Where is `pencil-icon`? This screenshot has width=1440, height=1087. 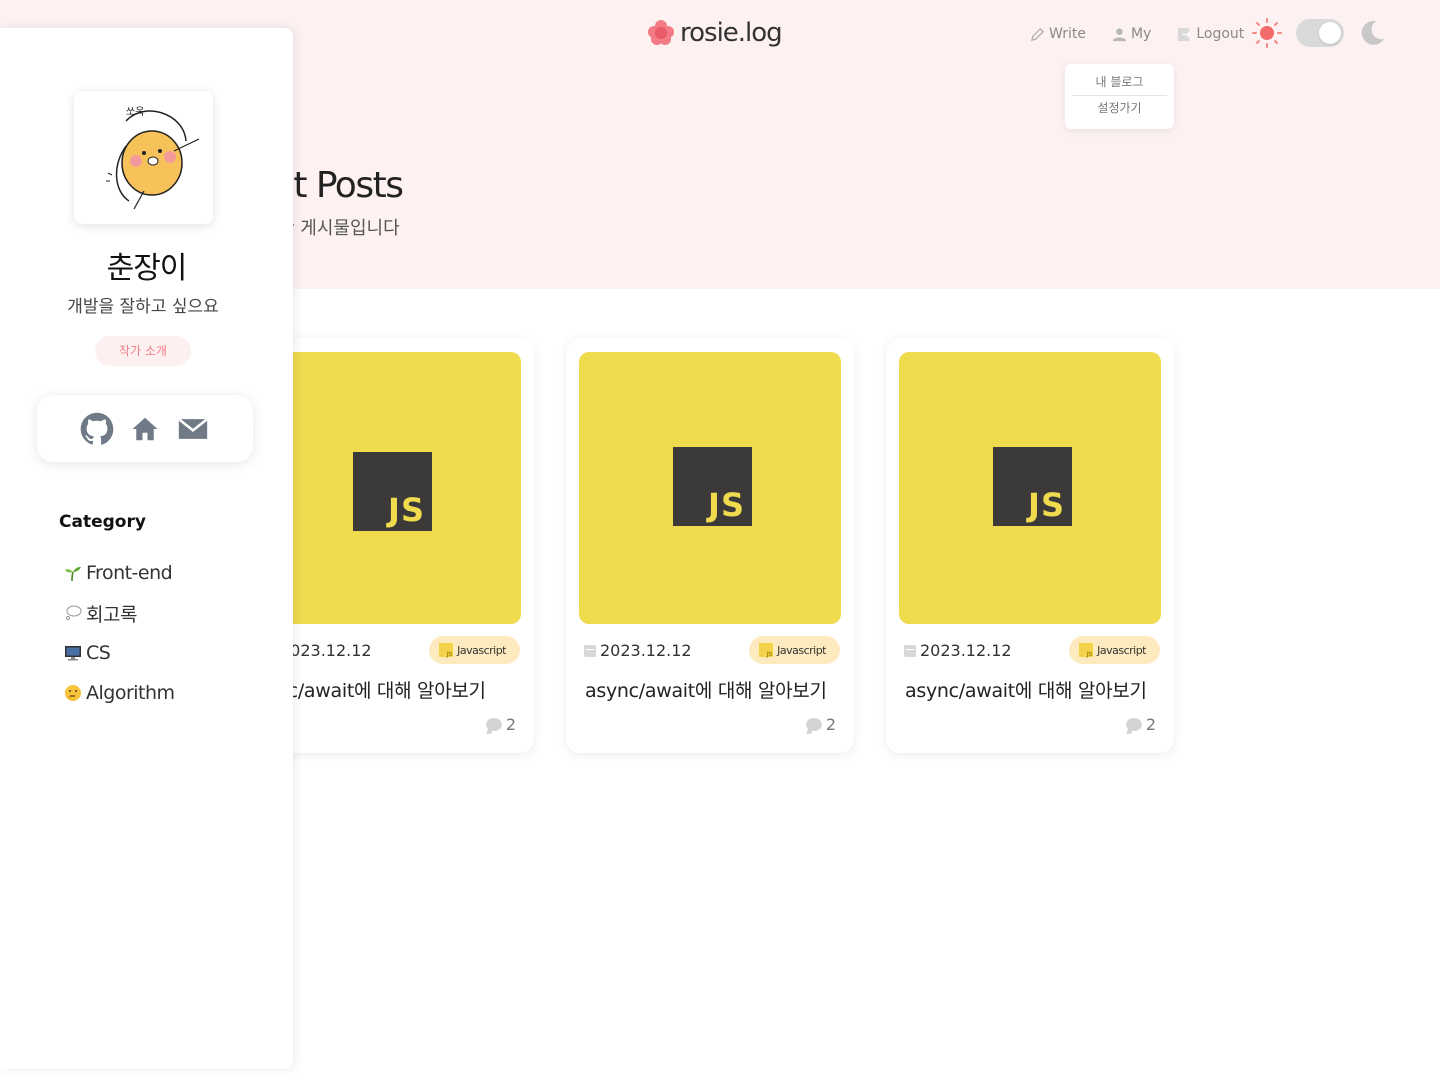 pencil-icon is located at coordinates (1037, 34).